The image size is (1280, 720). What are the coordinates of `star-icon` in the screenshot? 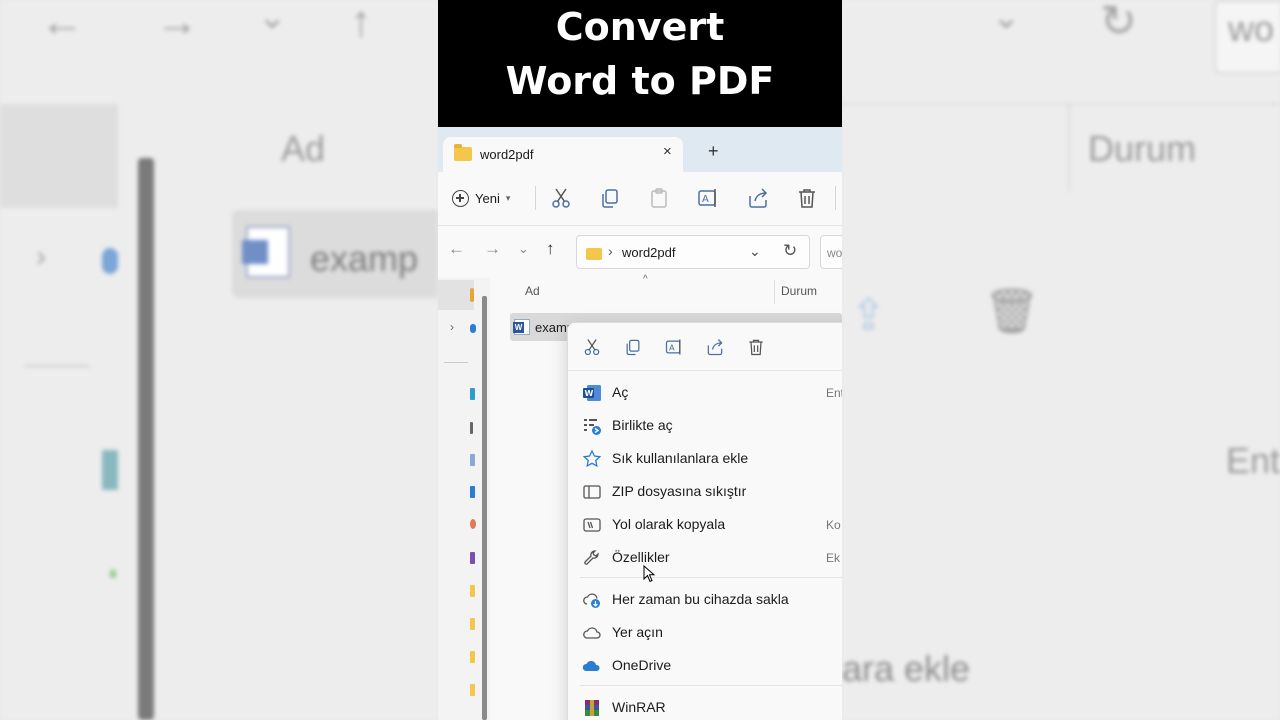 It's located at (592, 458).